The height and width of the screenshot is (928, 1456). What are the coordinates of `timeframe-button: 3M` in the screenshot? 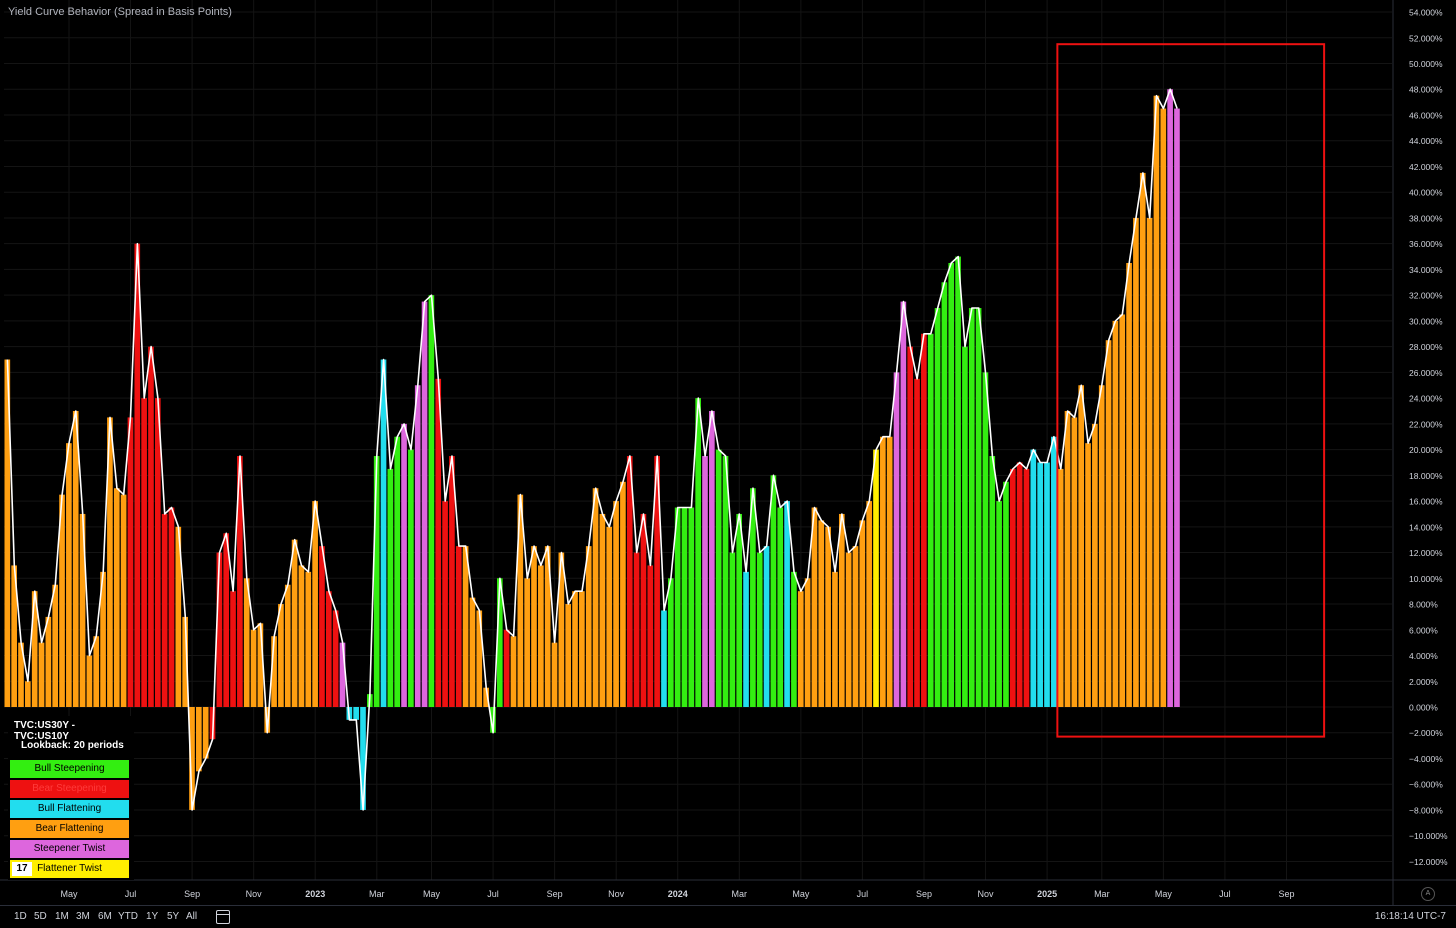 It's located at (83, 916).